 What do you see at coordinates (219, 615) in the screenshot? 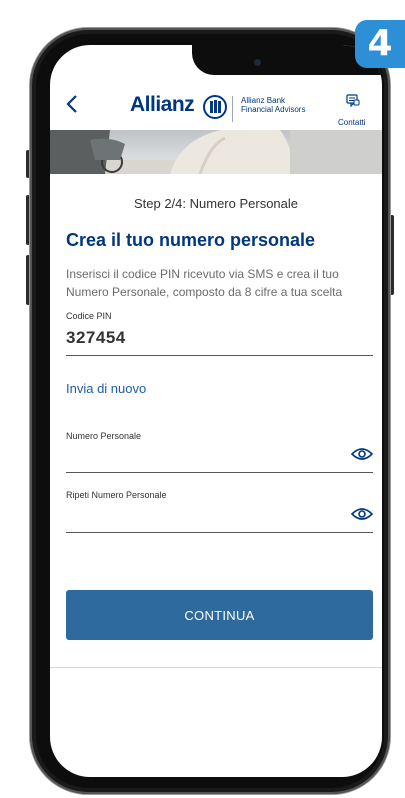
I see `continue-button: CONTINUA` at bounding box center [219, 615].